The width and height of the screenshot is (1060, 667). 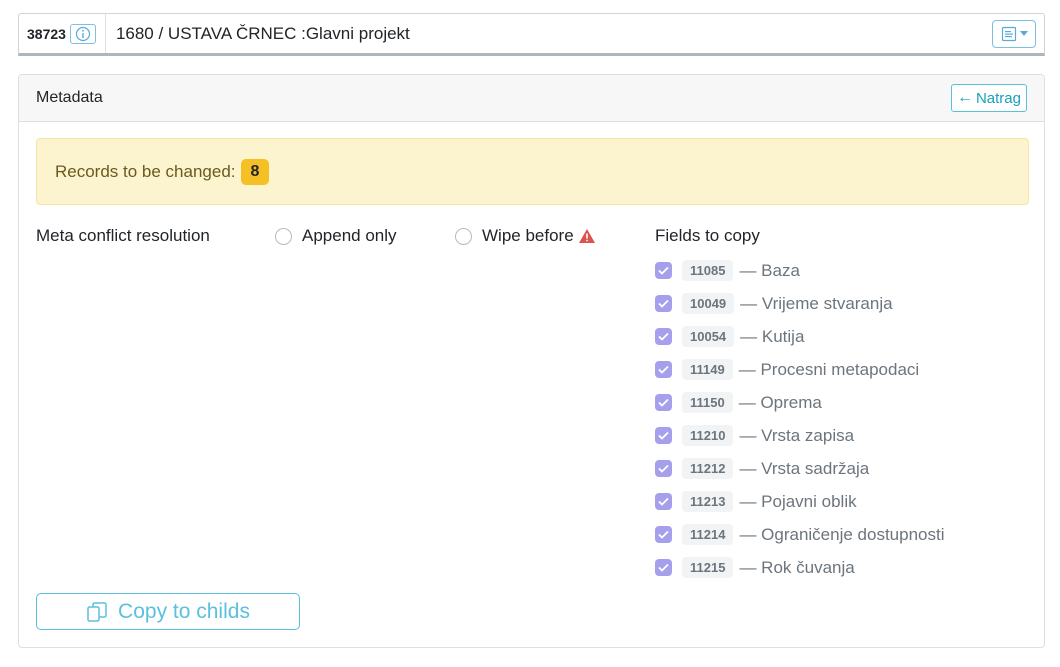 What do you see at coordinates (769, 270) in the screenshot?
I see `field-name: — Baza` at bounding box center [769, 270].